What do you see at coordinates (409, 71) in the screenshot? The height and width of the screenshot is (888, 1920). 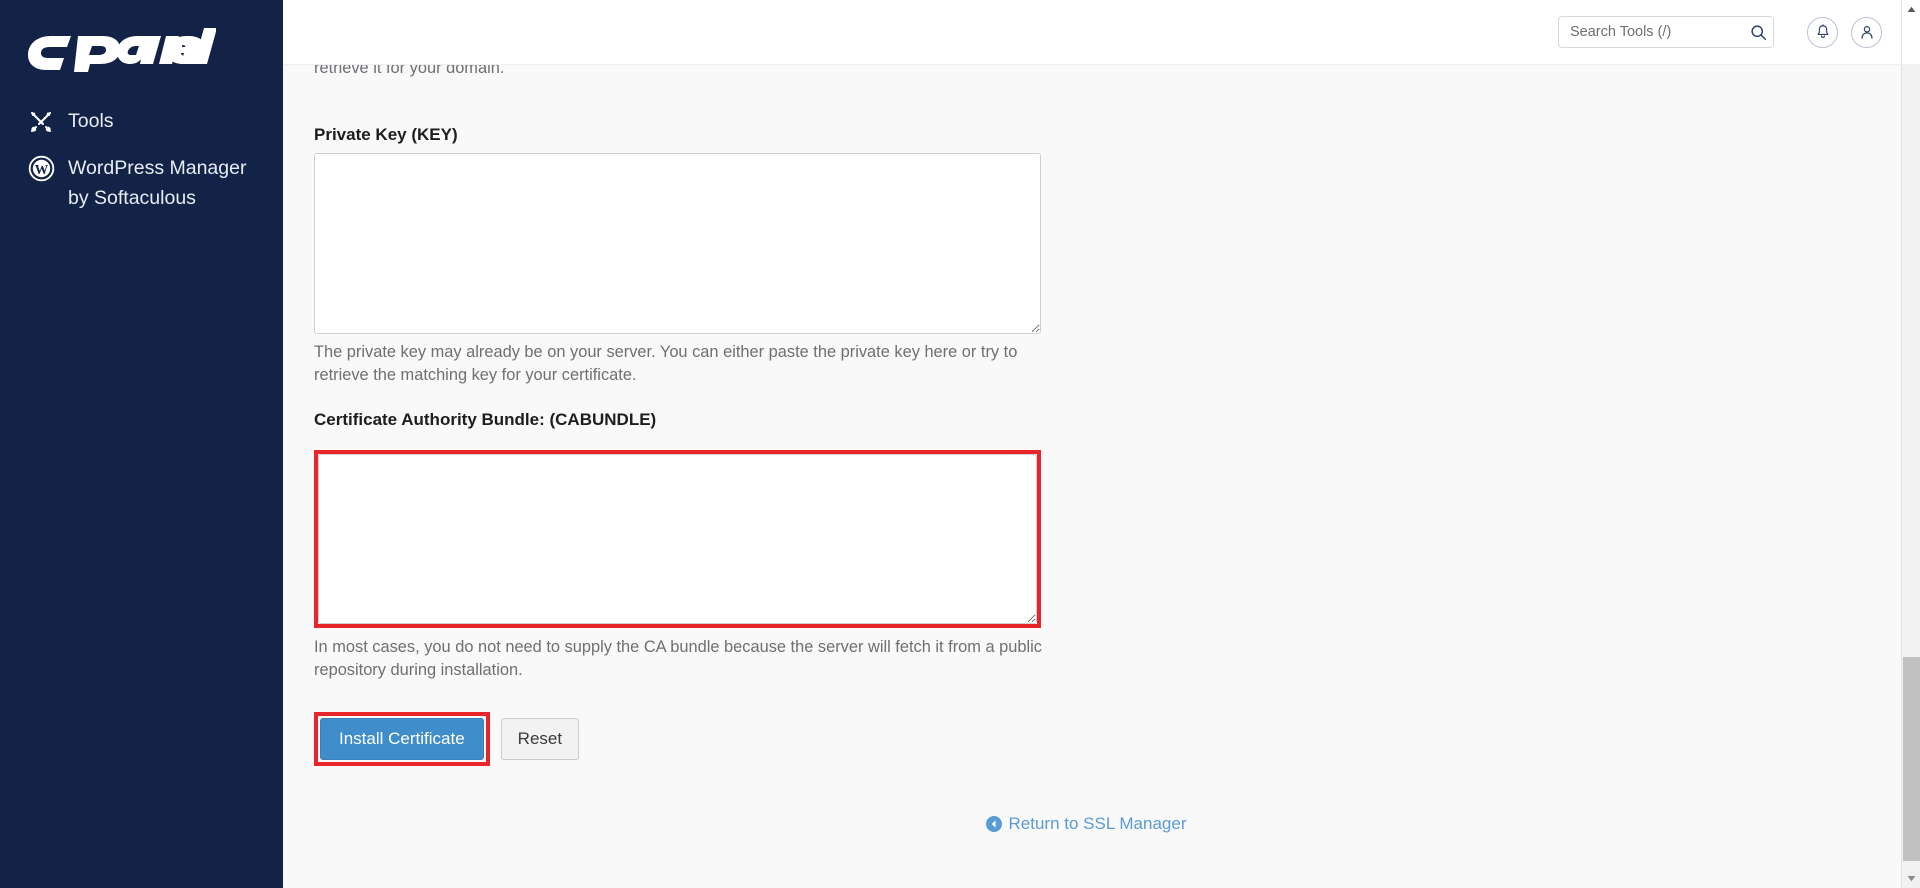 I see `clipped-help-text-line: retrieve it for your domain.` at bounding box center [409, 71].